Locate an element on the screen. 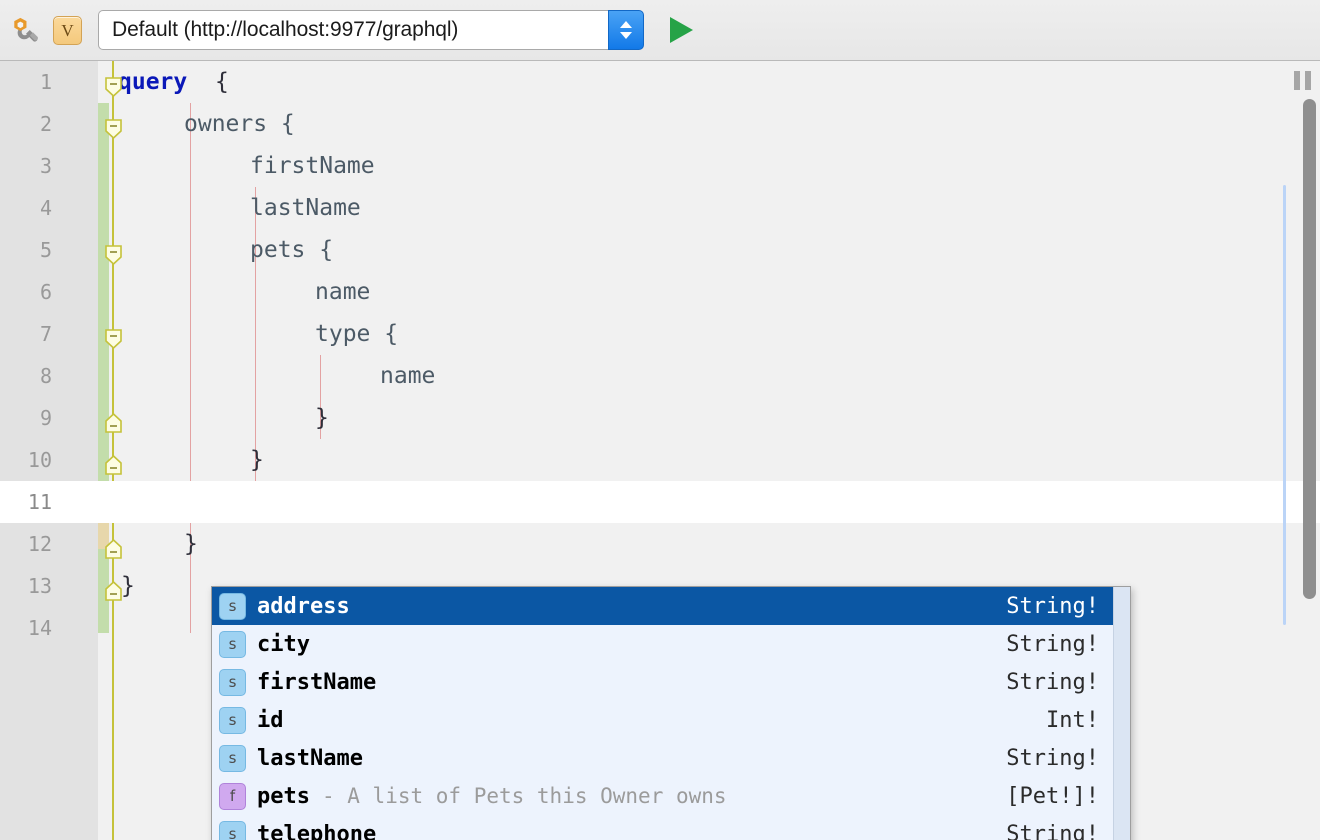 This screenshot has height=840, width=1320. line-number: 10 is located at coordinates (39, 460).